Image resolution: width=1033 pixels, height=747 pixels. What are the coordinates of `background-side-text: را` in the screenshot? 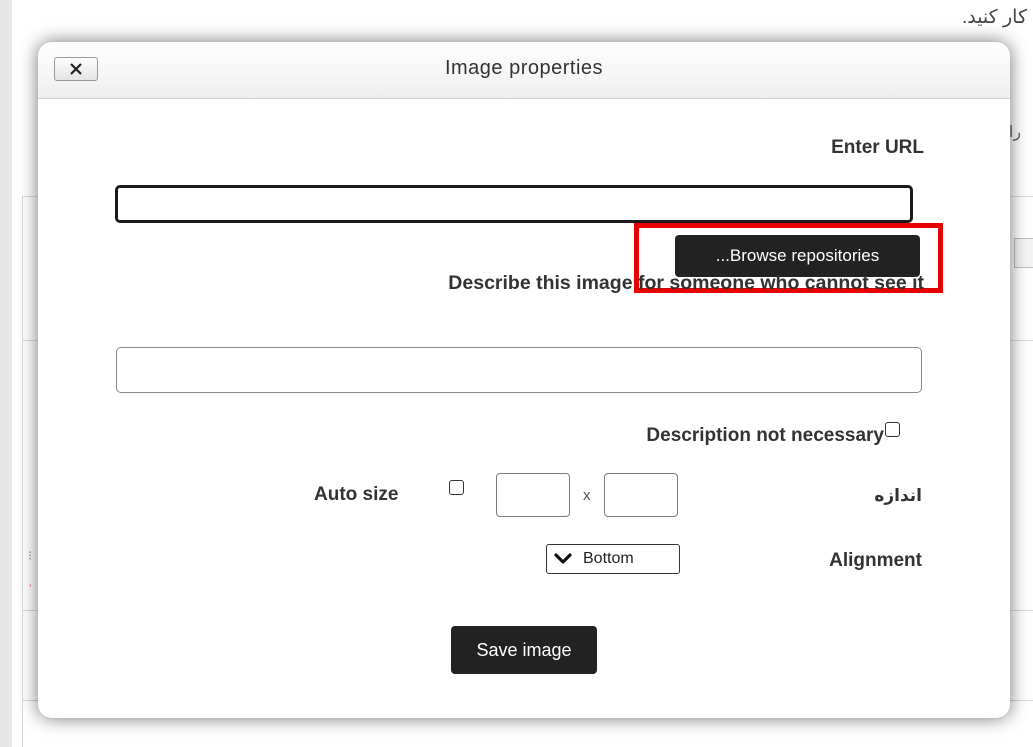 It's located at (1014, 132).